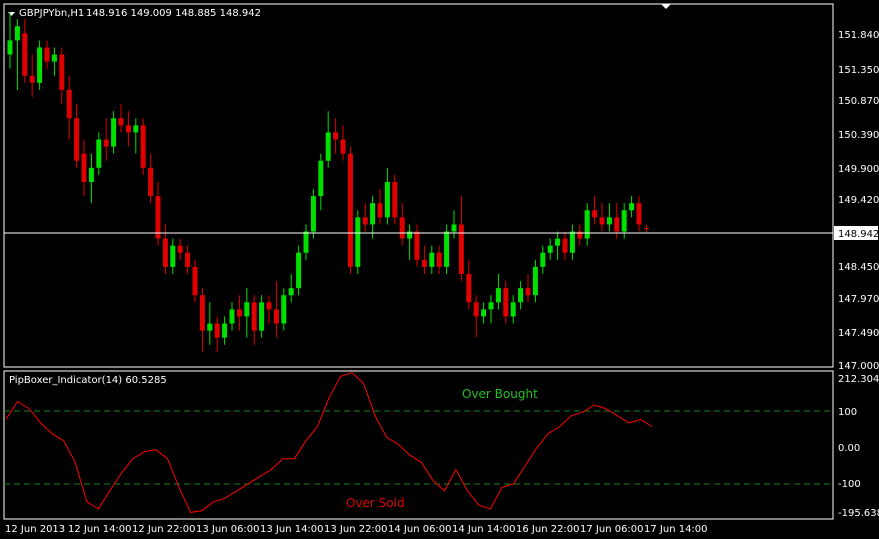 The width and height of the screenshot is (879, 539). I want to click on time-tick: 13 Jun 22:00, so click(356, 529).